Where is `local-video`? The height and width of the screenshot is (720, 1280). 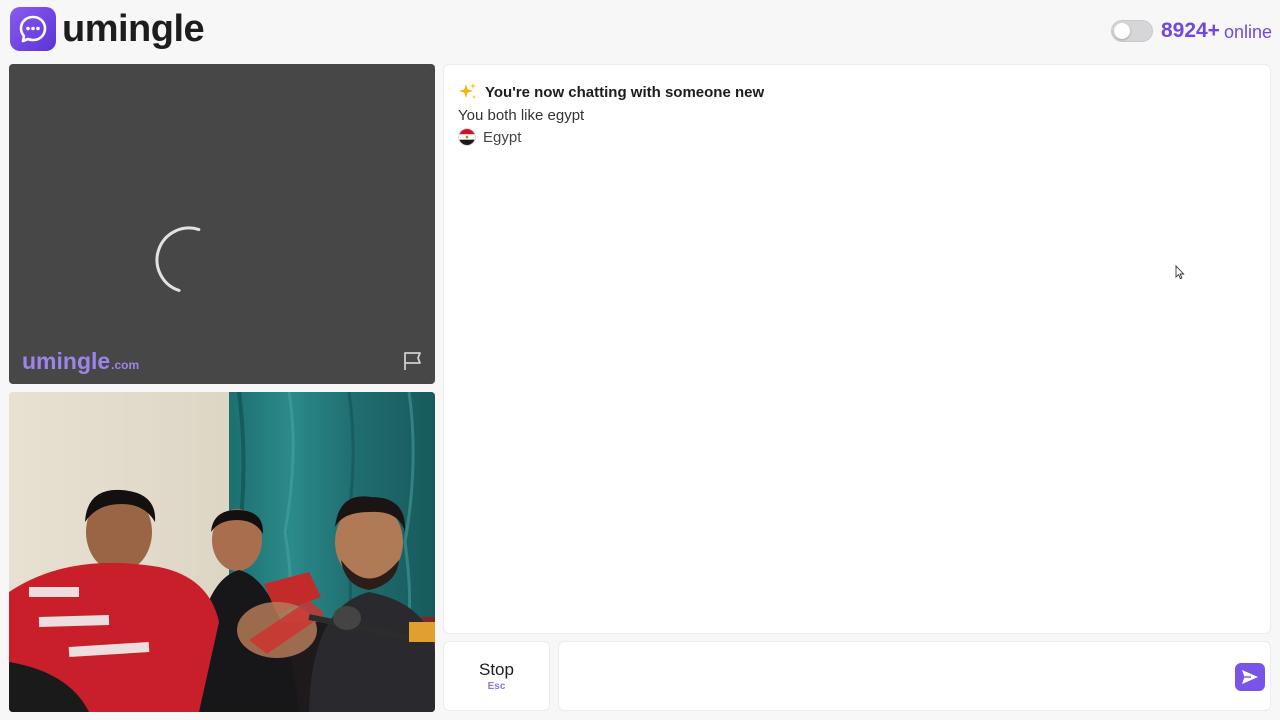 local-video is located at coordinates (222, 552).